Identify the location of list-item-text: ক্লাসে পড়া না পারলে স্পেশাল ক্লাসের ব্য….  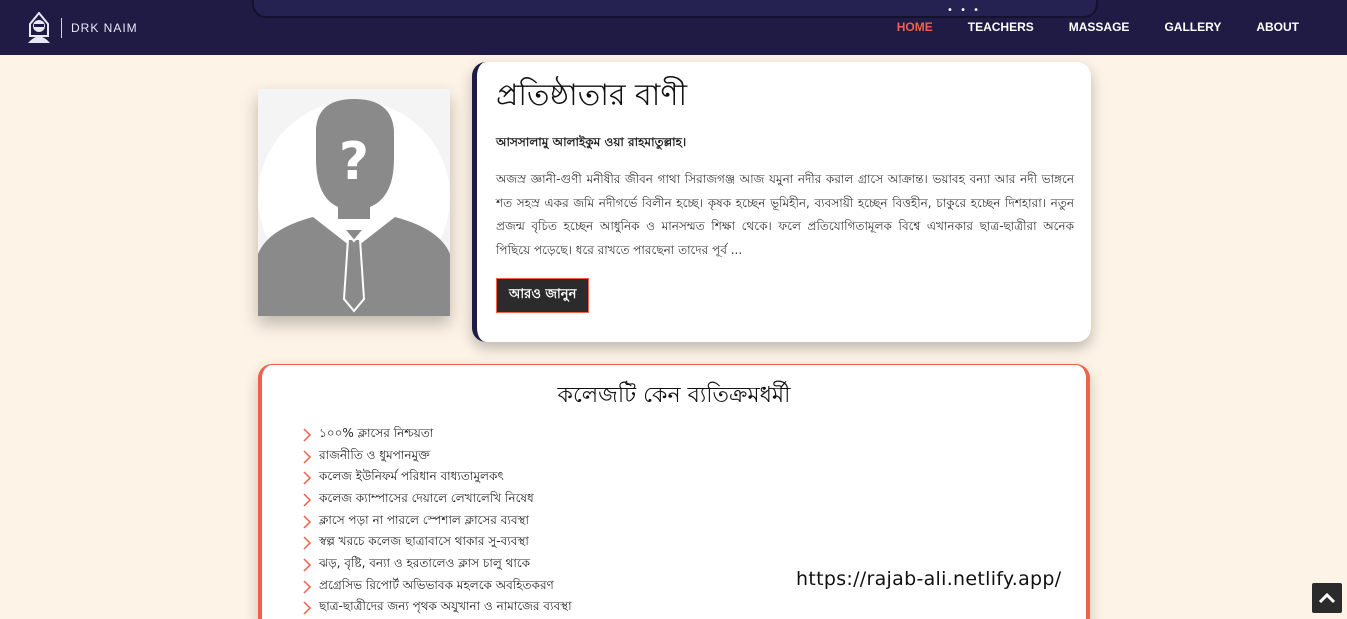
(424, 519).